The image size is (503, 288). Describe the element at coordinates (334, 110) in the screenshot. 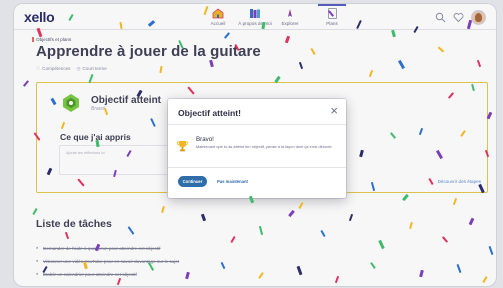

I see `close-icon: ×` at that location.